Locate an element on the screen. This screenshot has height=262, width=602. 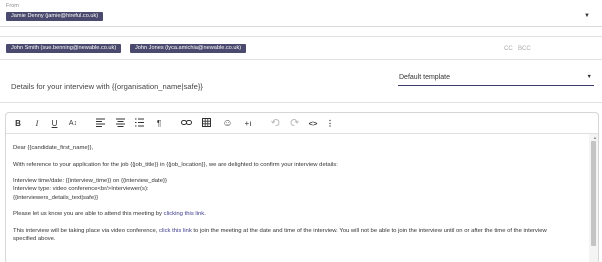
paragraph-icon: ¶ is located at coordinates (159, 123).